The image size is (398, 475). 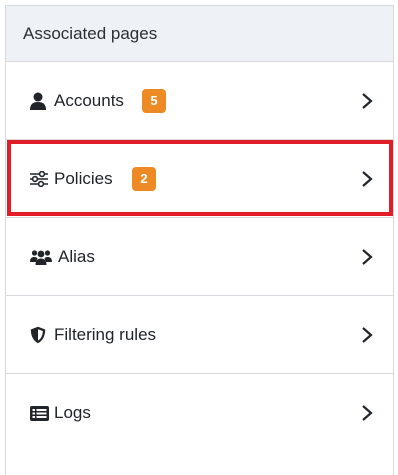 I want to click on nav-item-label: Accounts, so click(x=89, y=100).